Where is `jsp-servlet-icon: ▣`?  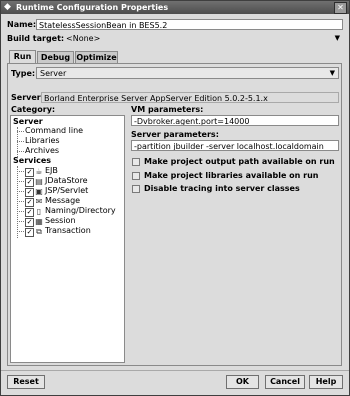 jsp-servlet-icon: ▣ is located at coordinates (39, 191).